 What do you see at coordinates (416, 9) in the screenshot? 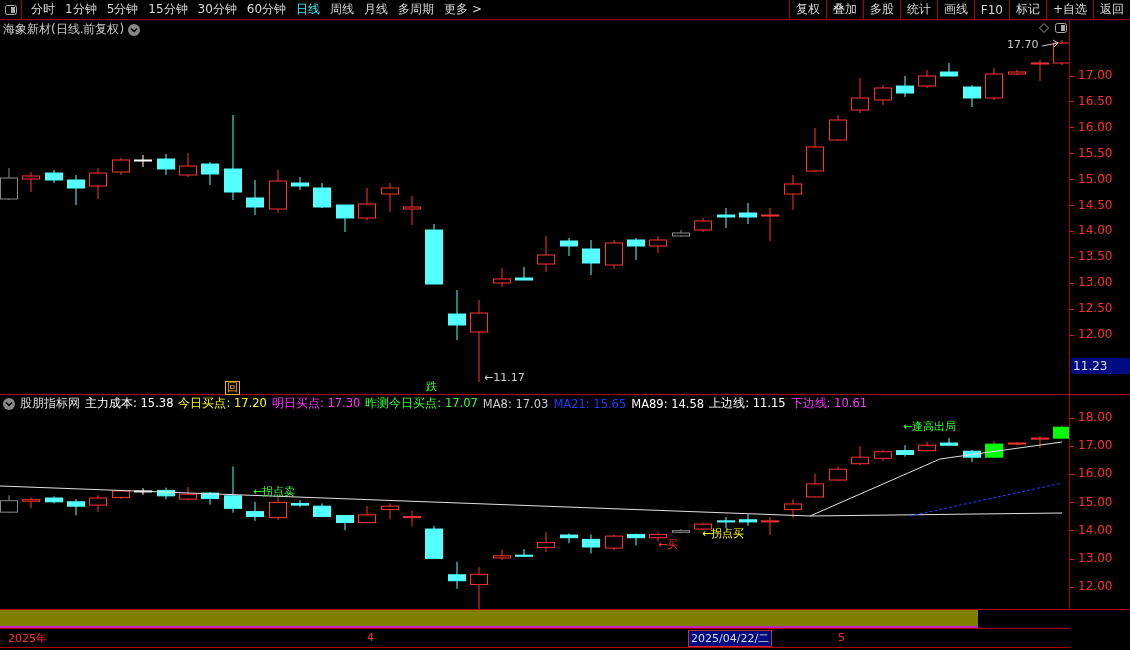
I see `period-tab: 多周期` at bounding box center [416, 9].